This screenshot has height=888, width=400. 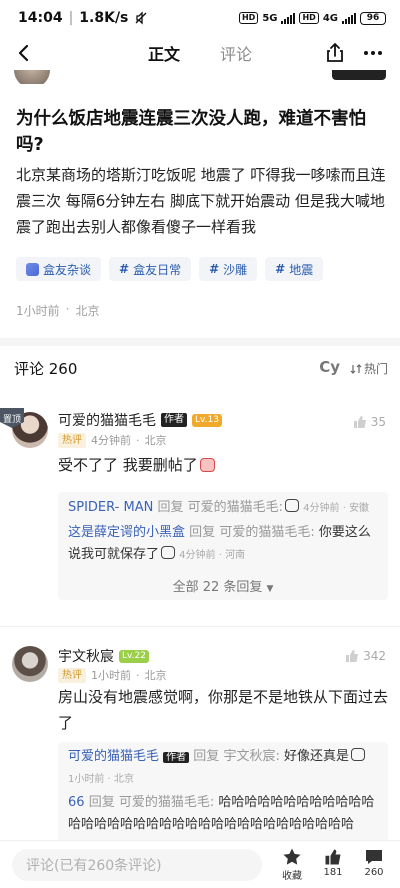 I want to click on network-4g: 4G, so click(x=330, y=18).